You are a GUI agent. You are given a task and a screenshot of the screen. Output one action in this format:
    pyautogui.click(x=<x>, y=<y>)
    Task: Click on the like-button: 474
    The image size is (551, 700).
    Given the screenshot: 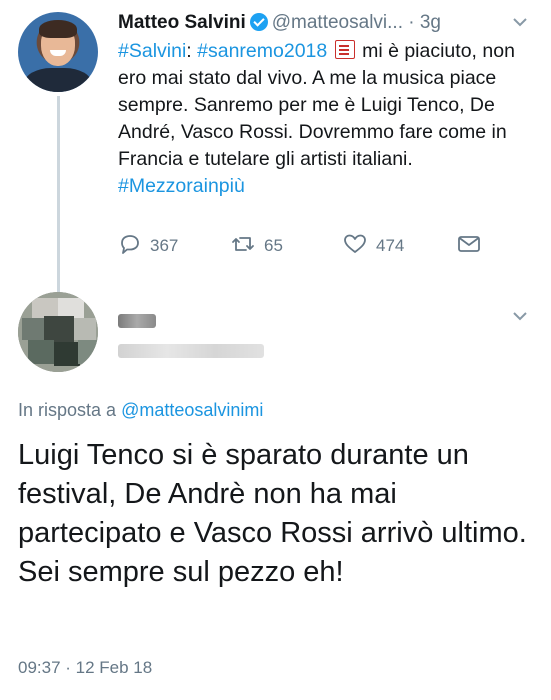 What is the action you would take?
    pyautogui.click(x=373, y=246)
    